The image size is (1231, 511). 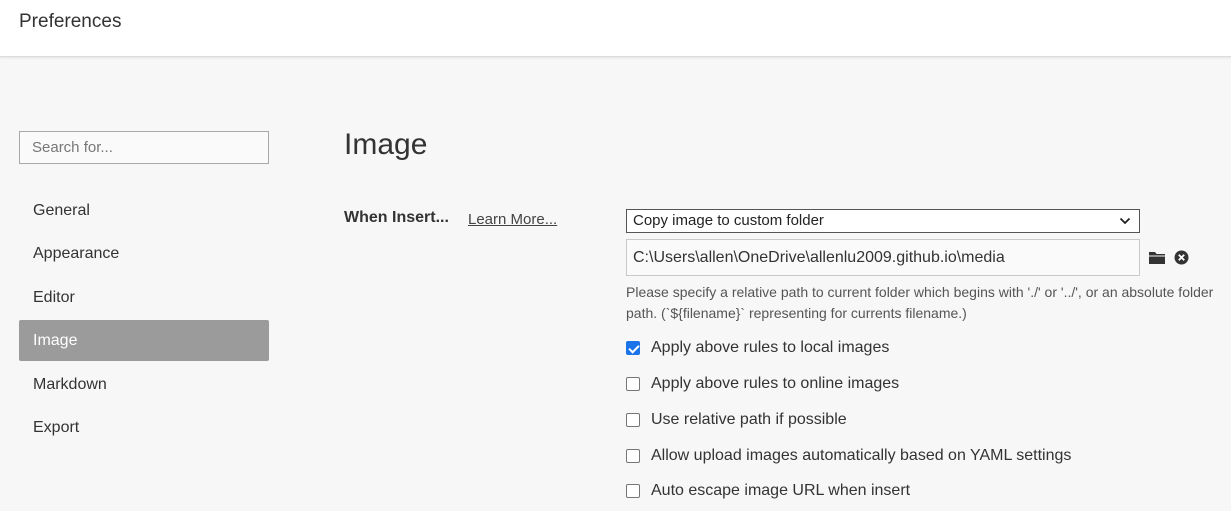 I want to click on option-use-relative-path: Use relative path if possible, so click(x=736, y=420).